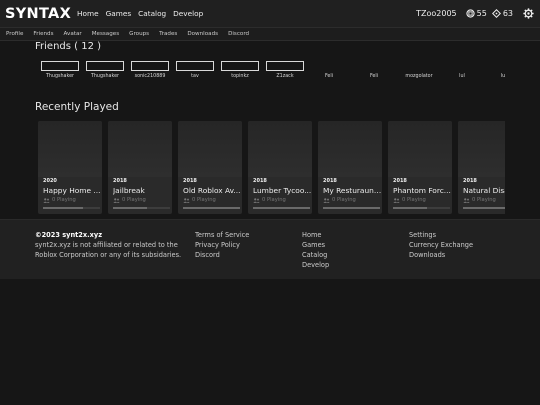 The image size is (540, 405). I want to click on footer-link-develop: Develop, so click(315, 265).